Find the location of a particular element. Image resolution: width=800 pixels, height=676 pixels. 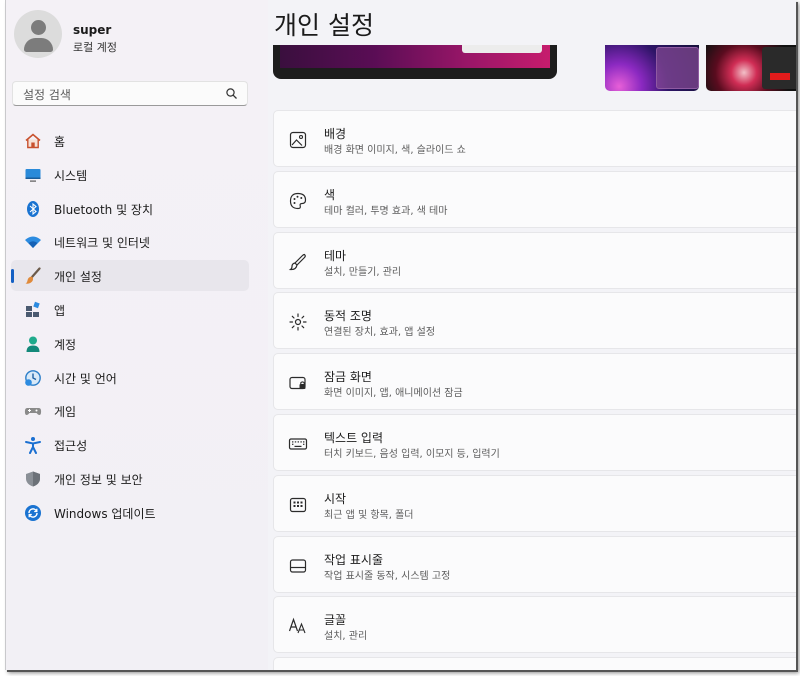

nav-item-home: 홈 is located at coordinates (130, 140).